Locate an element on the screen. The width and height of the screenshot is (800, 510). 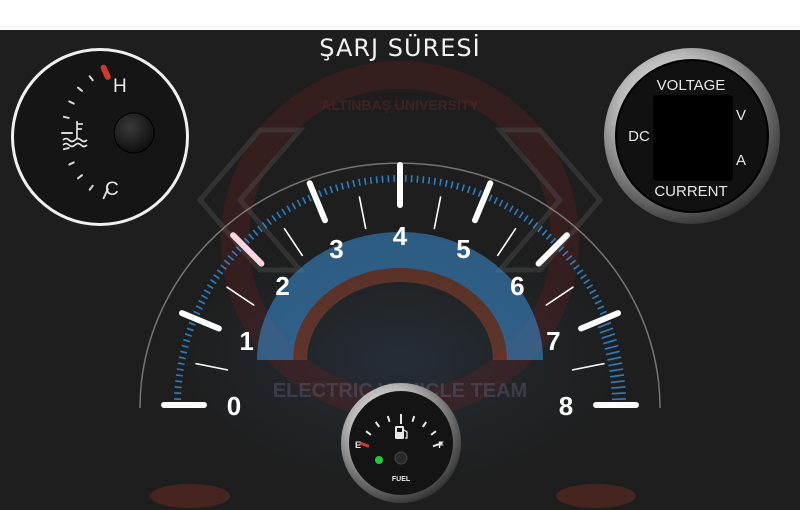
temperature-hot-tick is located at coordinates (105, 72).